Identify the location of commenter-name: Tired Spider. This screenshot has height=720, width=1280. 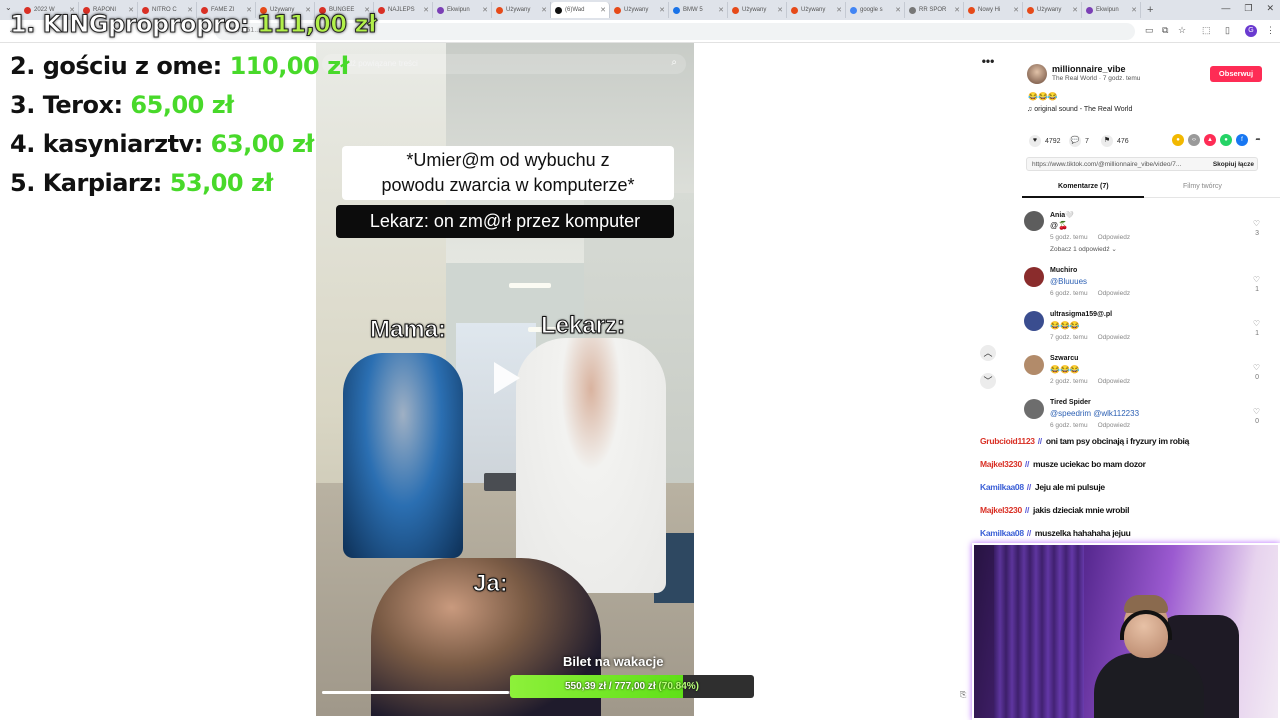
(1070, 402).